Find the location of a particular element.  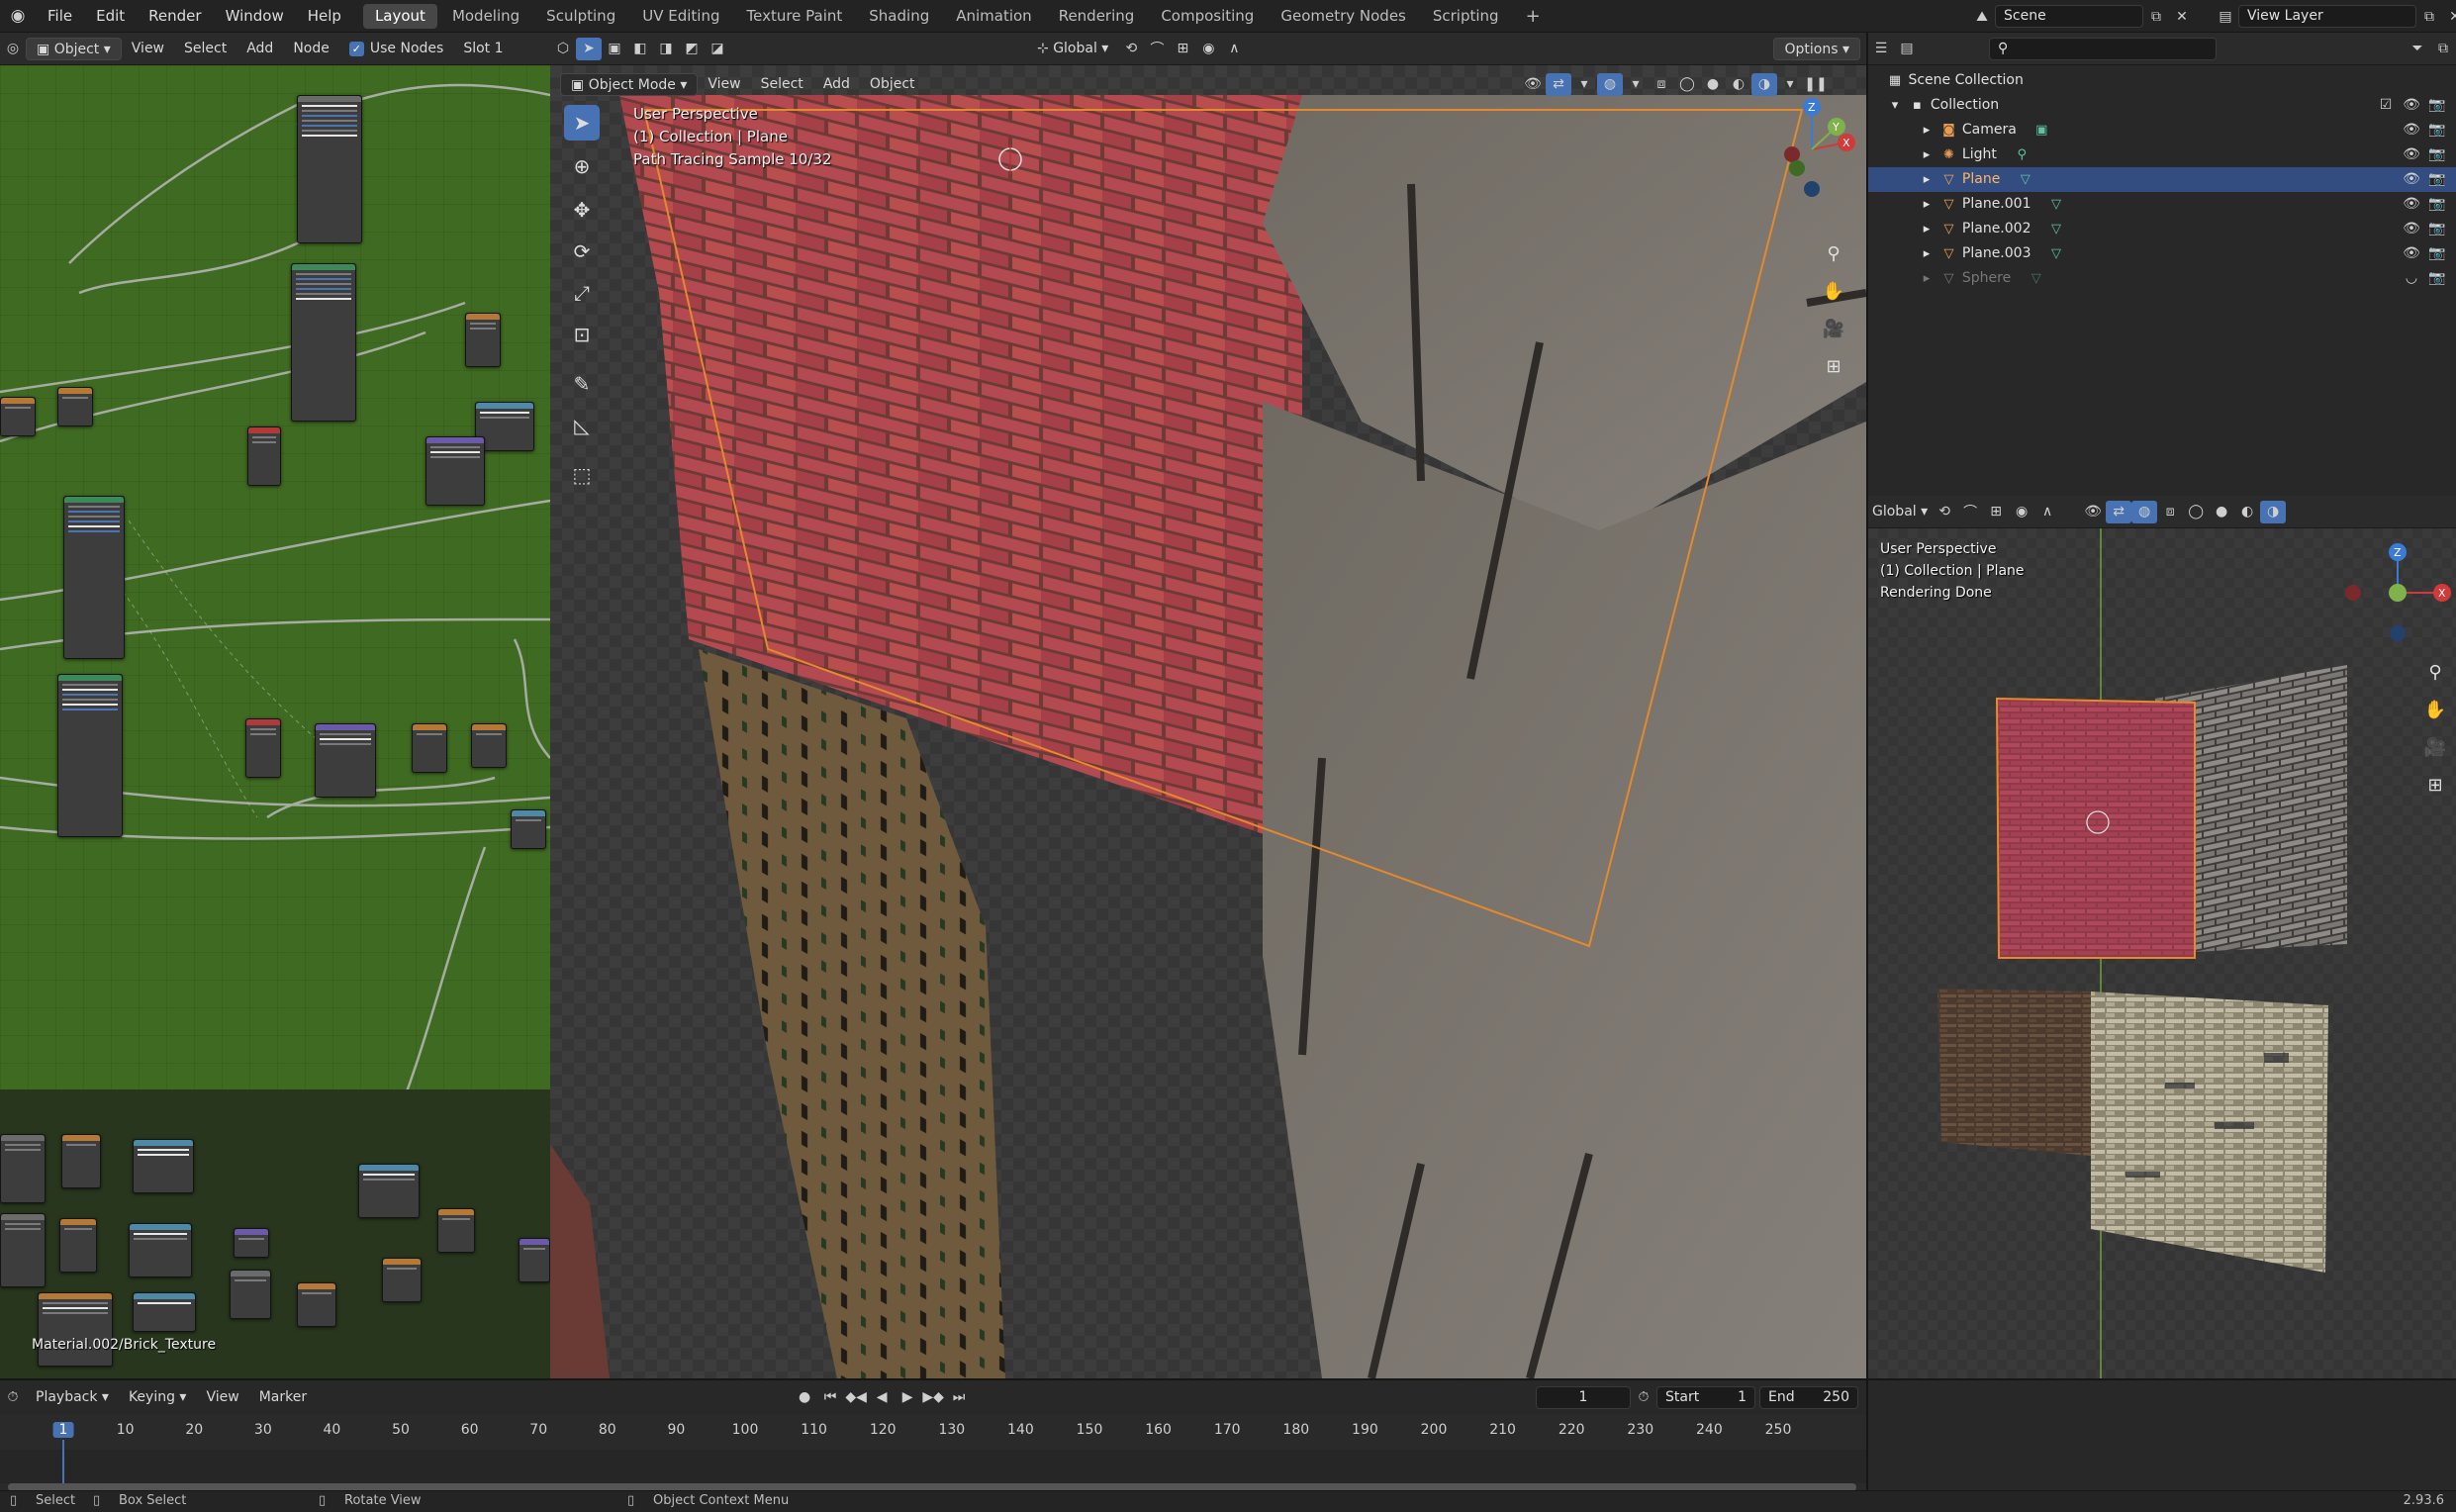

secondary-orientation-dropdown: Global ▾ is located at coordinates (1900, 512).